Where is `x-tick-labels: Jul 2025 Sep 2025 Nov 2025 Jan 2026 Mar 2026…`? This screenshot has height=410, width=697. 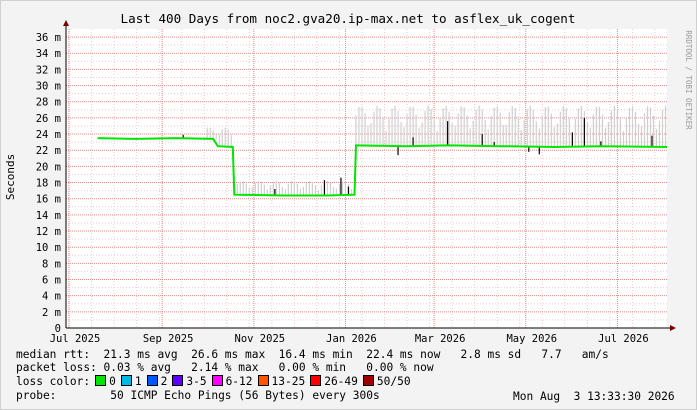 x-tick-labels: Jul 2025 Sep 2025 Nov 2025 Jan 2026 Mar 2026… is located at coordinates (349, 339).